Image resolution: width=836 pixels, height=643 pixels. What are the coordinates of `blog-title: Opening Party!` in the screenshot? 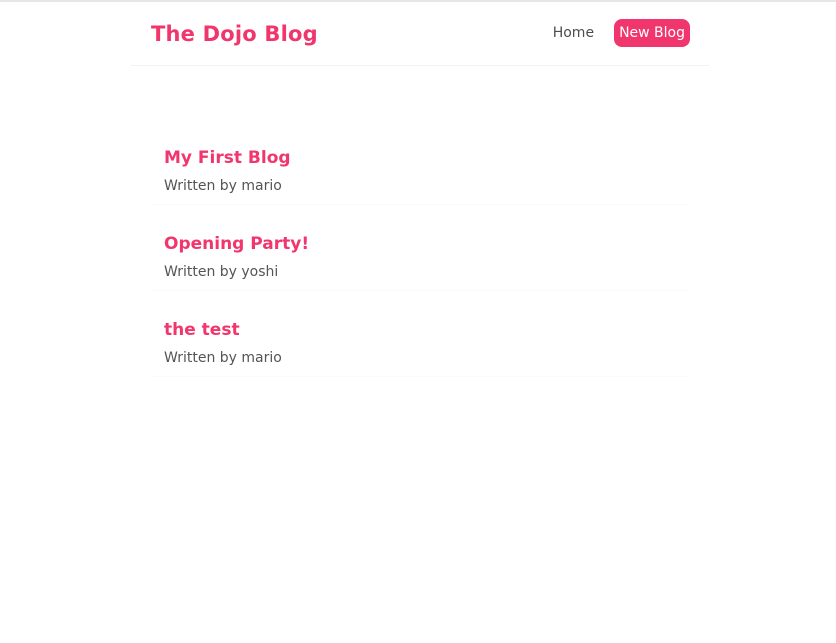 It's located at (236, 244).